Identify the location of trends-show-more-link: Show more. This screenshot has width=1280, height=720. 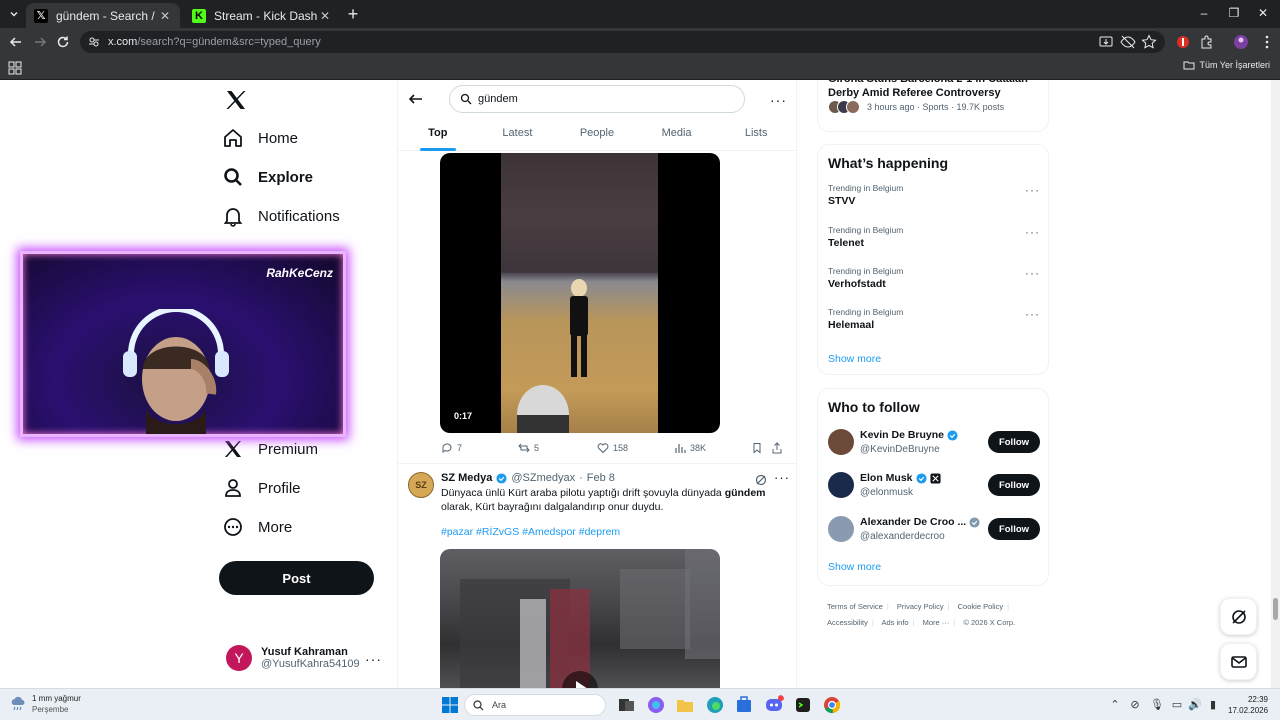
(854, 359).